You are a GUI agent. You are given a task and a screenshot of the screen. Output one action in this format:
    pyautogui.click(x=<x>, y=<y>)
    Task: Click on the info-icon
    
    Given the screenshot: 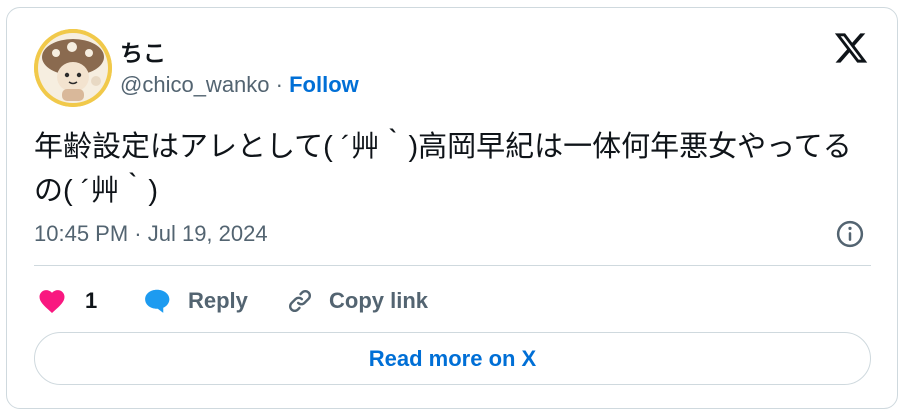 What is the action you would take?
    pyautogui.click(x=850, y=234)
    